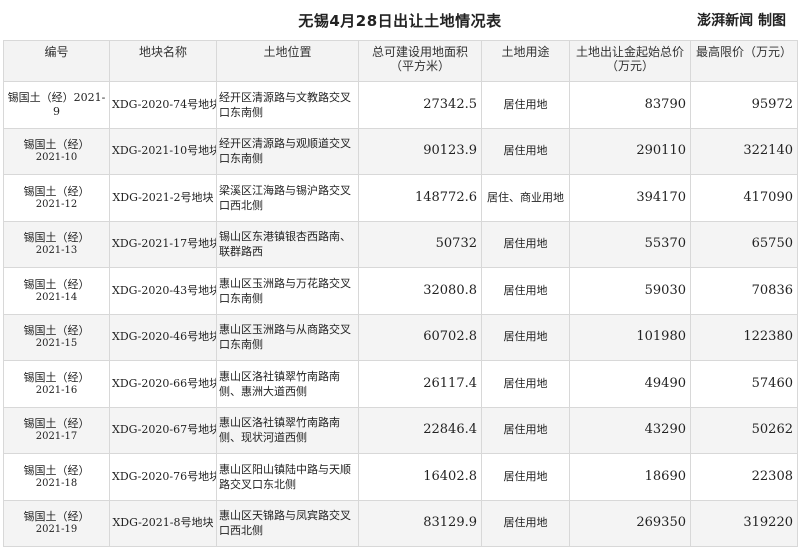  Describe the element at coordinates (741, 21) in the screenshot. I see `credit-label: 澎湃新闻 制图` at that location.